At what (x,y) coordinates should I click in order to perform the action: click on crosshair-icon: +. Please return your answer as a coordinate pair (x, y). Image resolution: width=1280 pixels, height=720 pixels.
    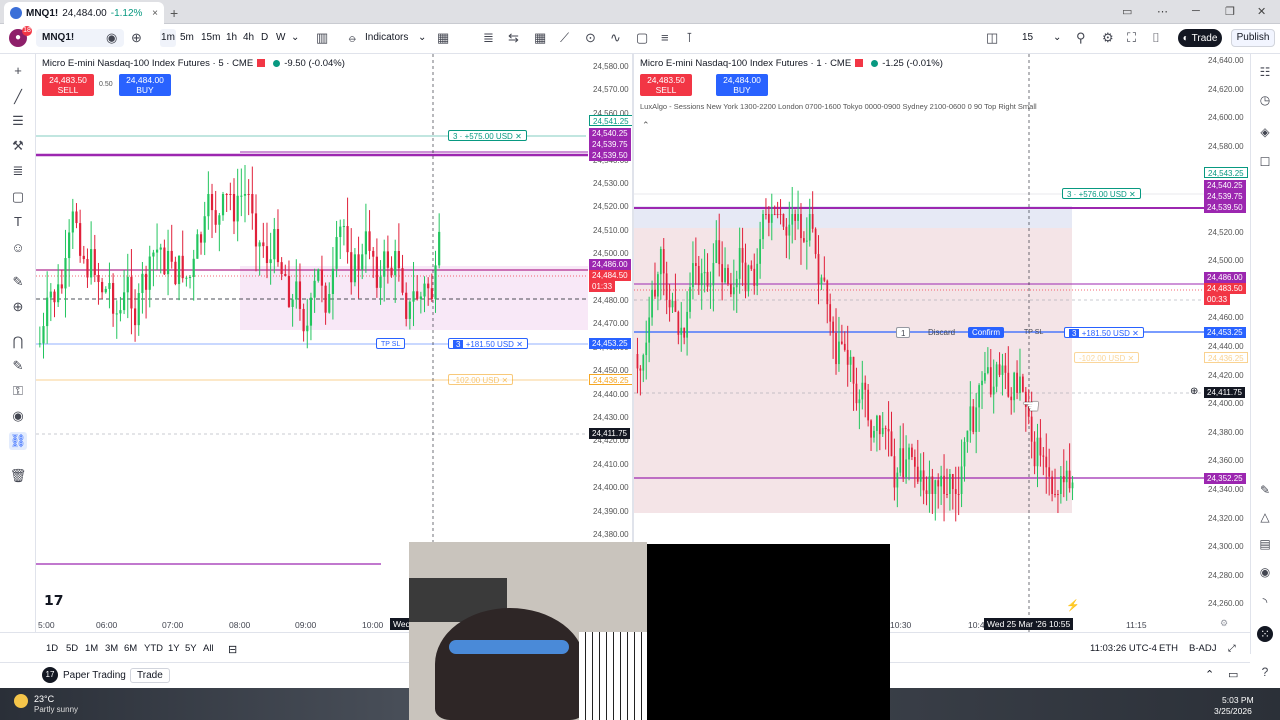
    Looking at the image, I should click on (18, 71).